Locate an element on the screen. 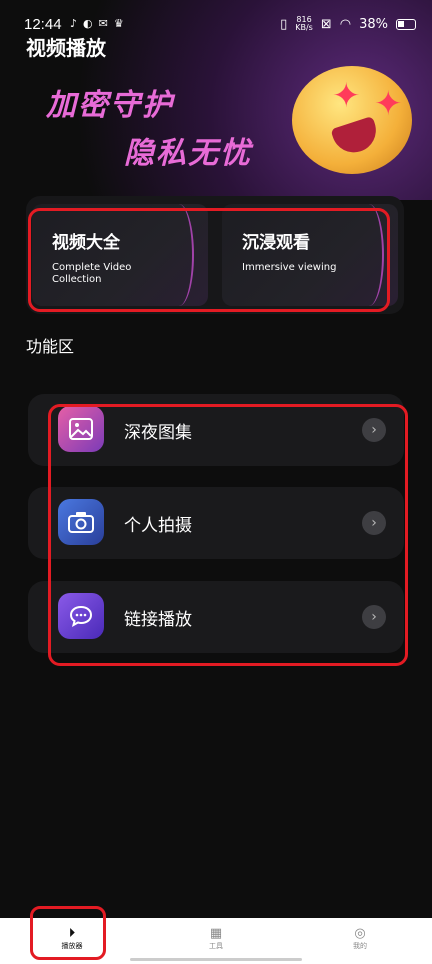 This screenshot has height=964, width=432. slogan-line-1: 加密守护 is located at coordinates (110, 105).